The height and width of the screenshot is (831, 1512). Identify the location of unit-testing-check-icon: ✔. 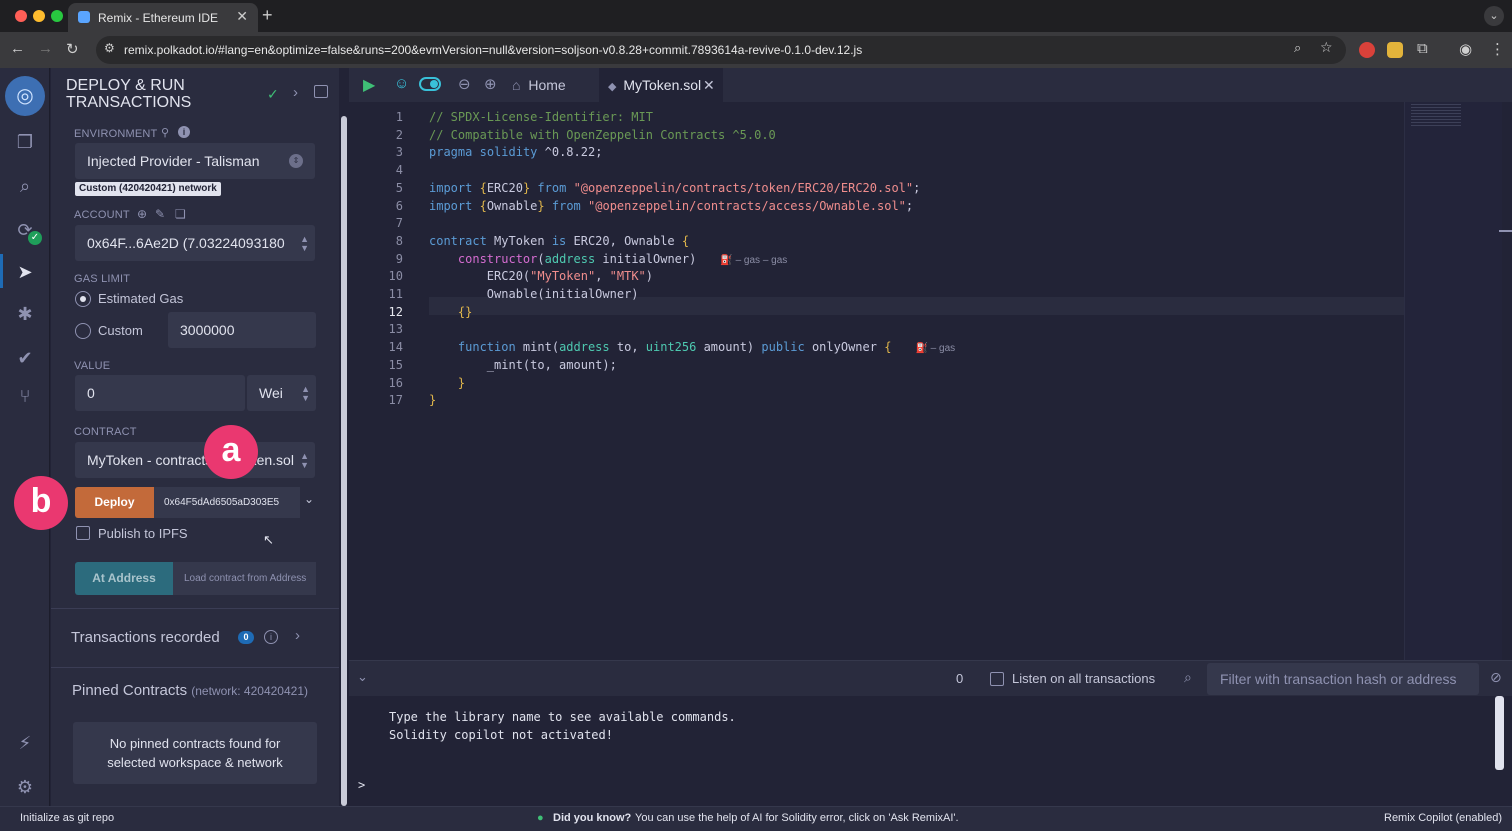
(25, 358).